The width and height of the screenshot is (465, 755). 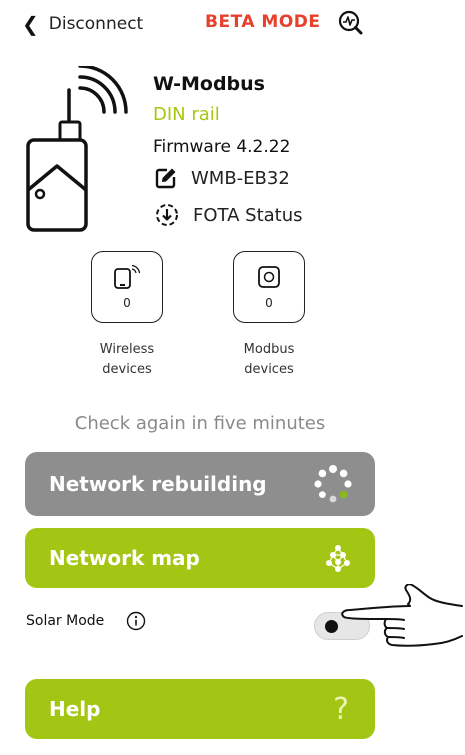 I want to click on network-rebuilding-button: Network rebuilding, so click(x=200, y=484).